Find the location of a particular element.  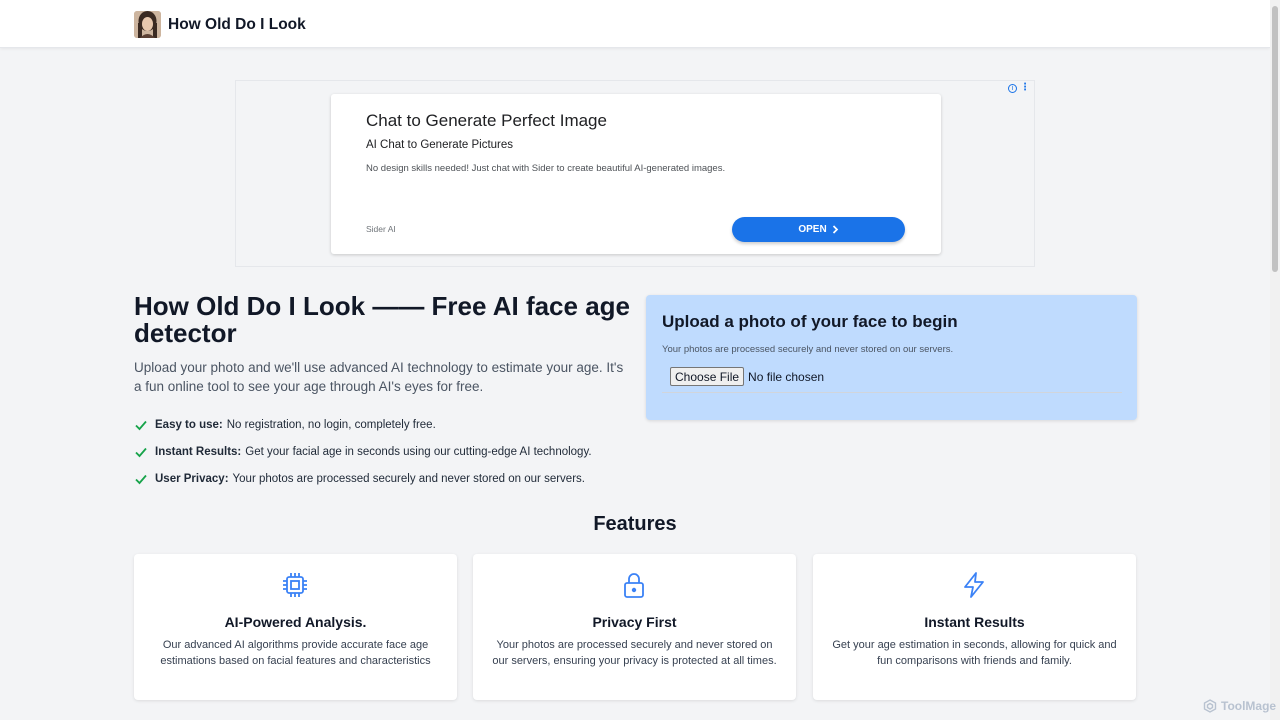

ad-subtitle: AI Chat to Generate Pictures is located at coordinates (440, 145).